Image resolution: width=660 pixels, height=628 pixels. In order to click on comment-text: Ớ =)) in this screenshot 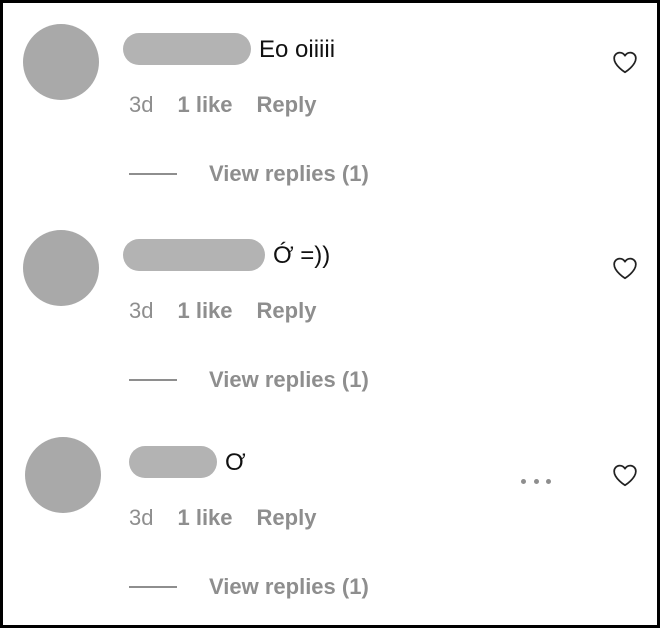, I will do `click(302, 255)`.